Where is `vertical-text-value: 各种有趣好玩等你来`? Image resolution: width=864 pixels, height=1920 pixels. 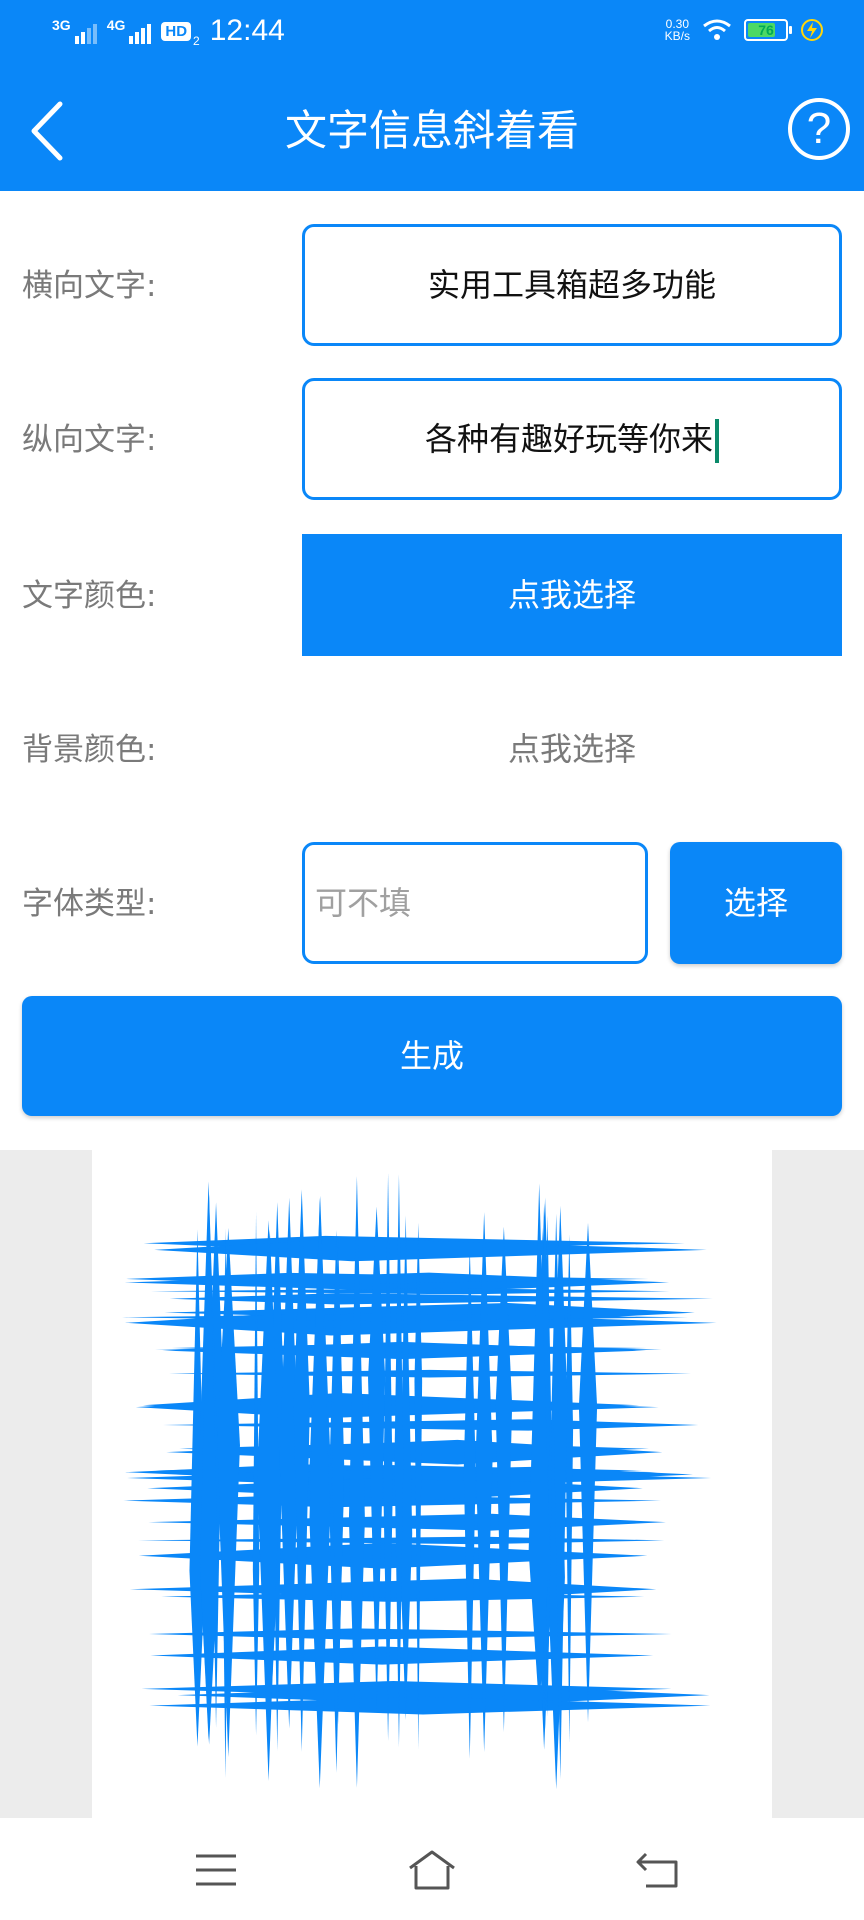
vertical-text-value: 各种有趣好玩等你来 is located at coordinates (568, 439).